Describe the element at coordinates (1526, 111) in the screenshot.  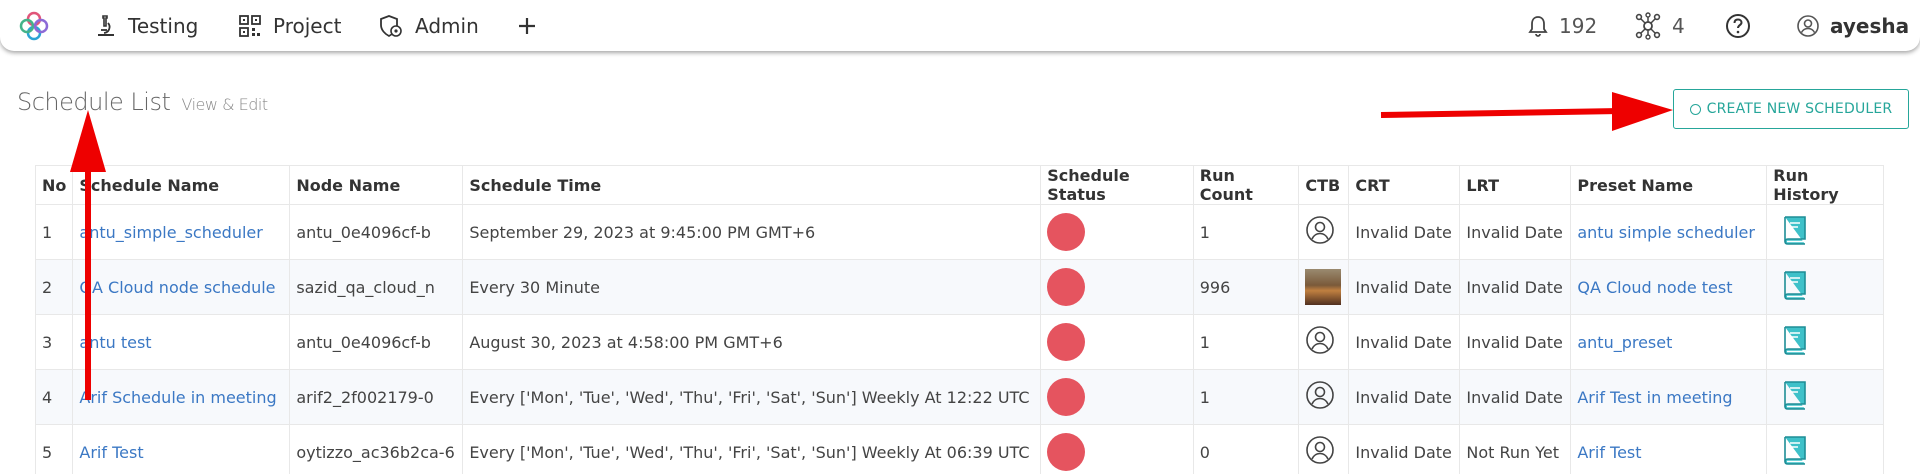
I see `arrow-right-annotation` at that location.